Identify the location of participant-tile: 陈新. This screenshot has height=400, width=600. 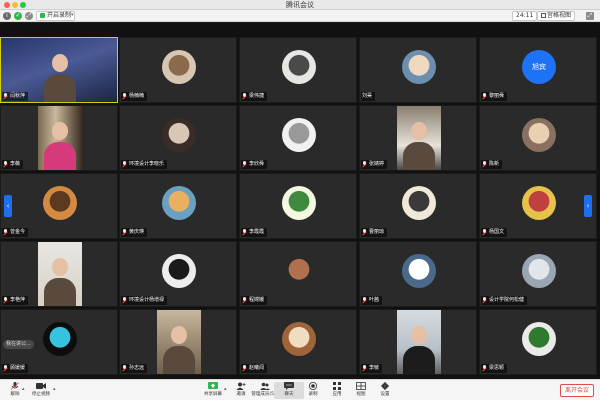
(538, 138).